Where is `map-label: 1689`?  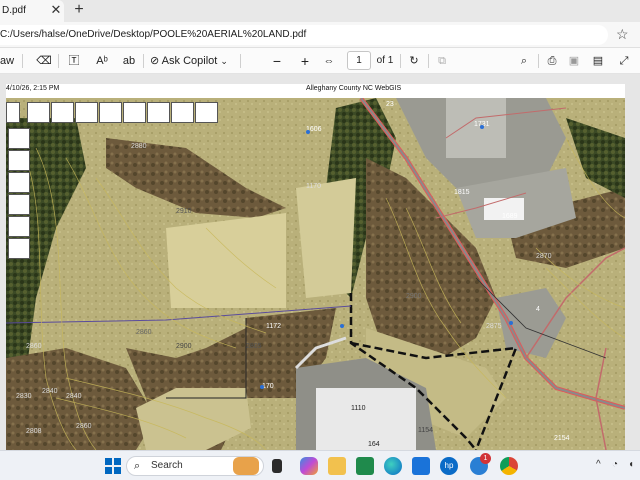 map-label: 1689 is located at coordinates (510, 216).